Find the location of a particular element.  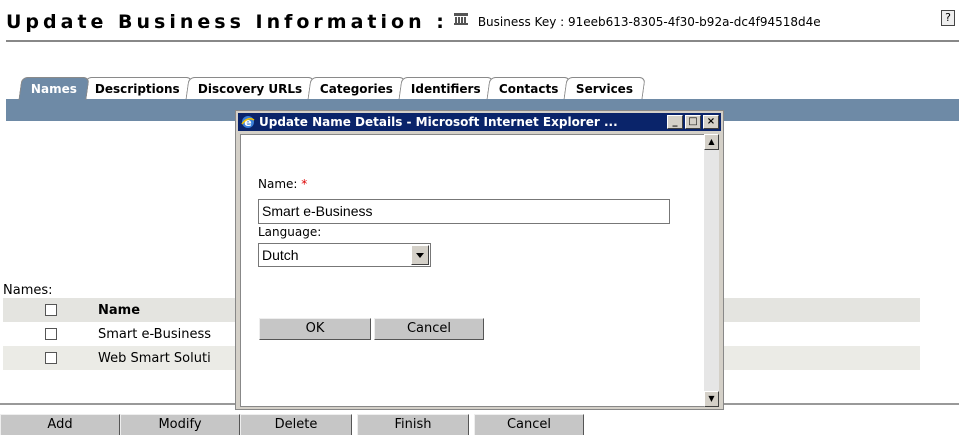

scroll-up-icon: ▲ is located at coordinates (711, 142).